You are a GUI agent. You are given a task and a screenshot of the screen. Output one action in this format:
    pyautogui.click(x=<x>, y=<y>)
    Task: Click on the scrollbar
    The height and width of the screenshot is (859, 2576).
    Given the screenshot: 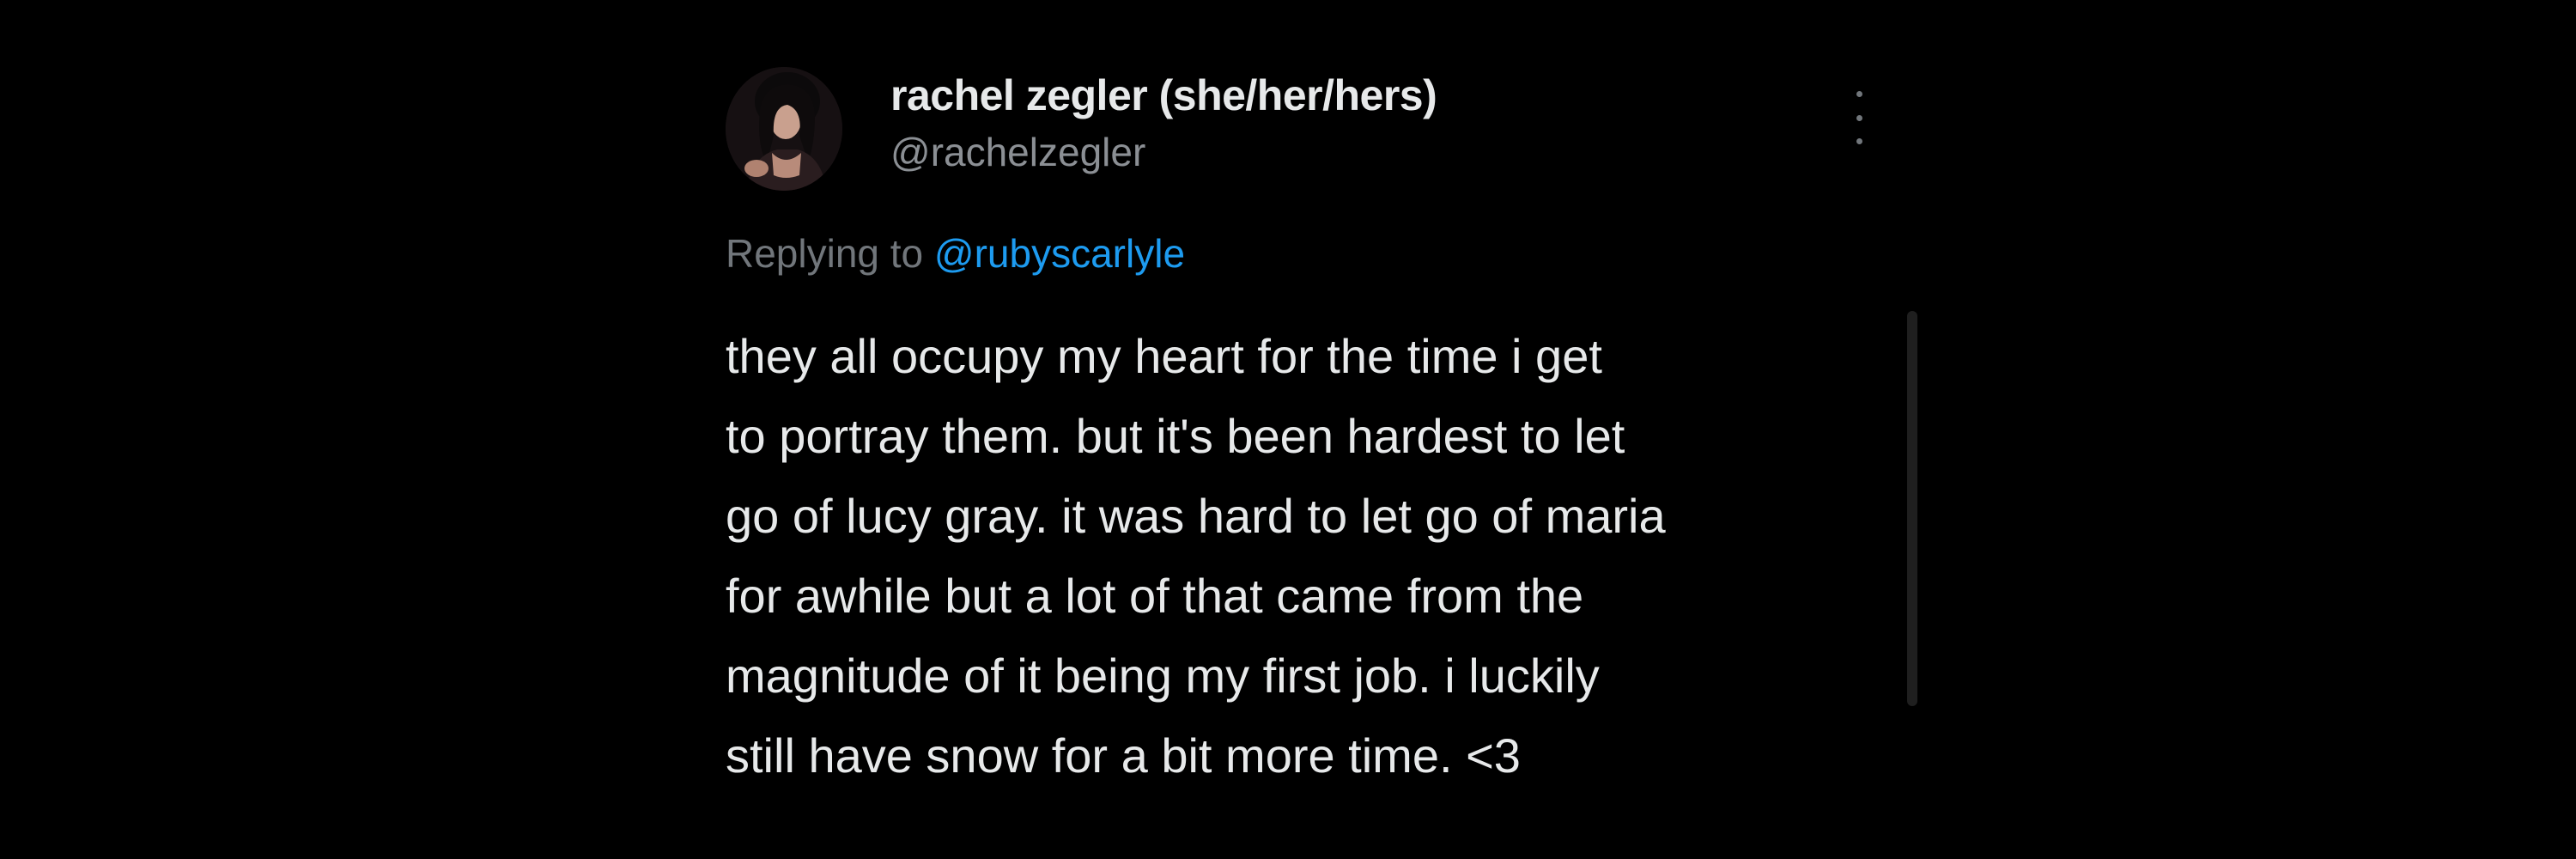 What is the action you would take?
    pyautogui.click(x=1912, y=508)
    